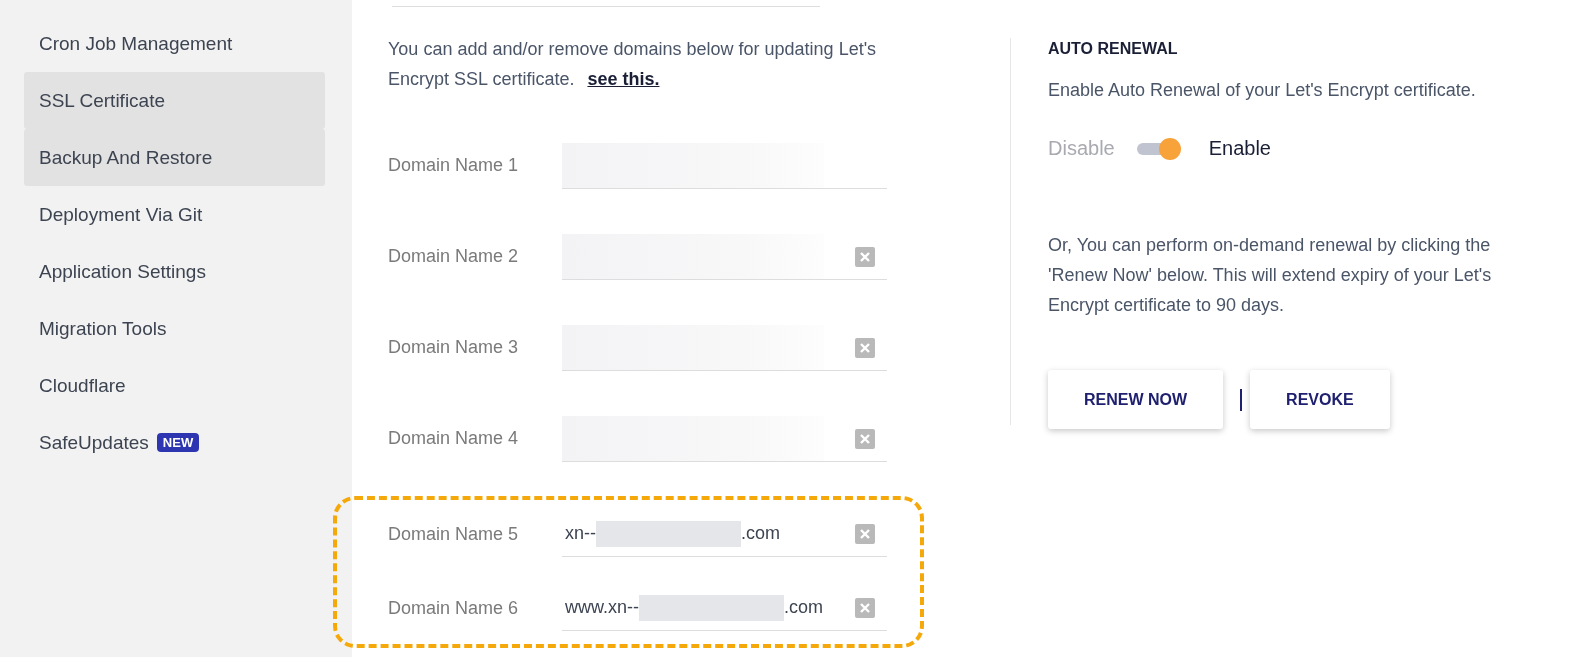  Describe the element at coordinates (623, 79) in the screenshot. I see `see-this-link: see this.` at that location.